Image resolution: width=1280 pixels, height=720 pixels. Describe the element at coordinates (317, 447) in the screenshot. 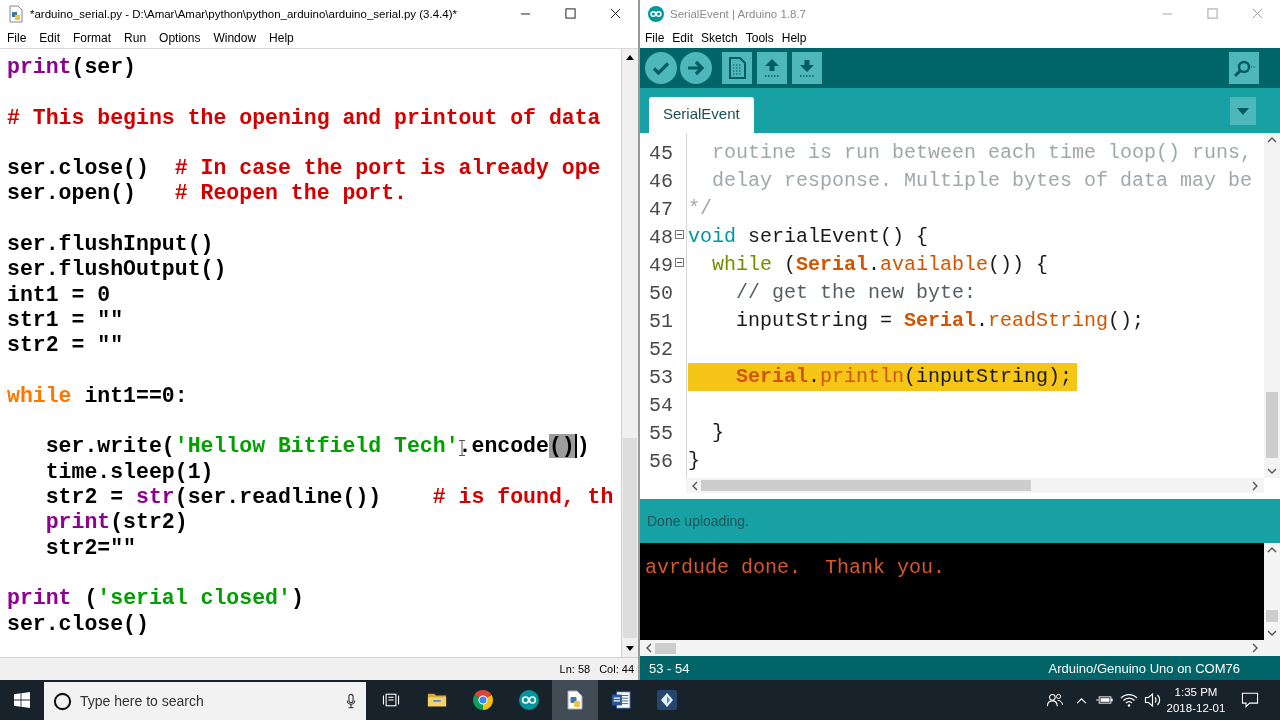

I see `code-line: ser.write('Hellow Bitfield Tech'.encode())` at that location.